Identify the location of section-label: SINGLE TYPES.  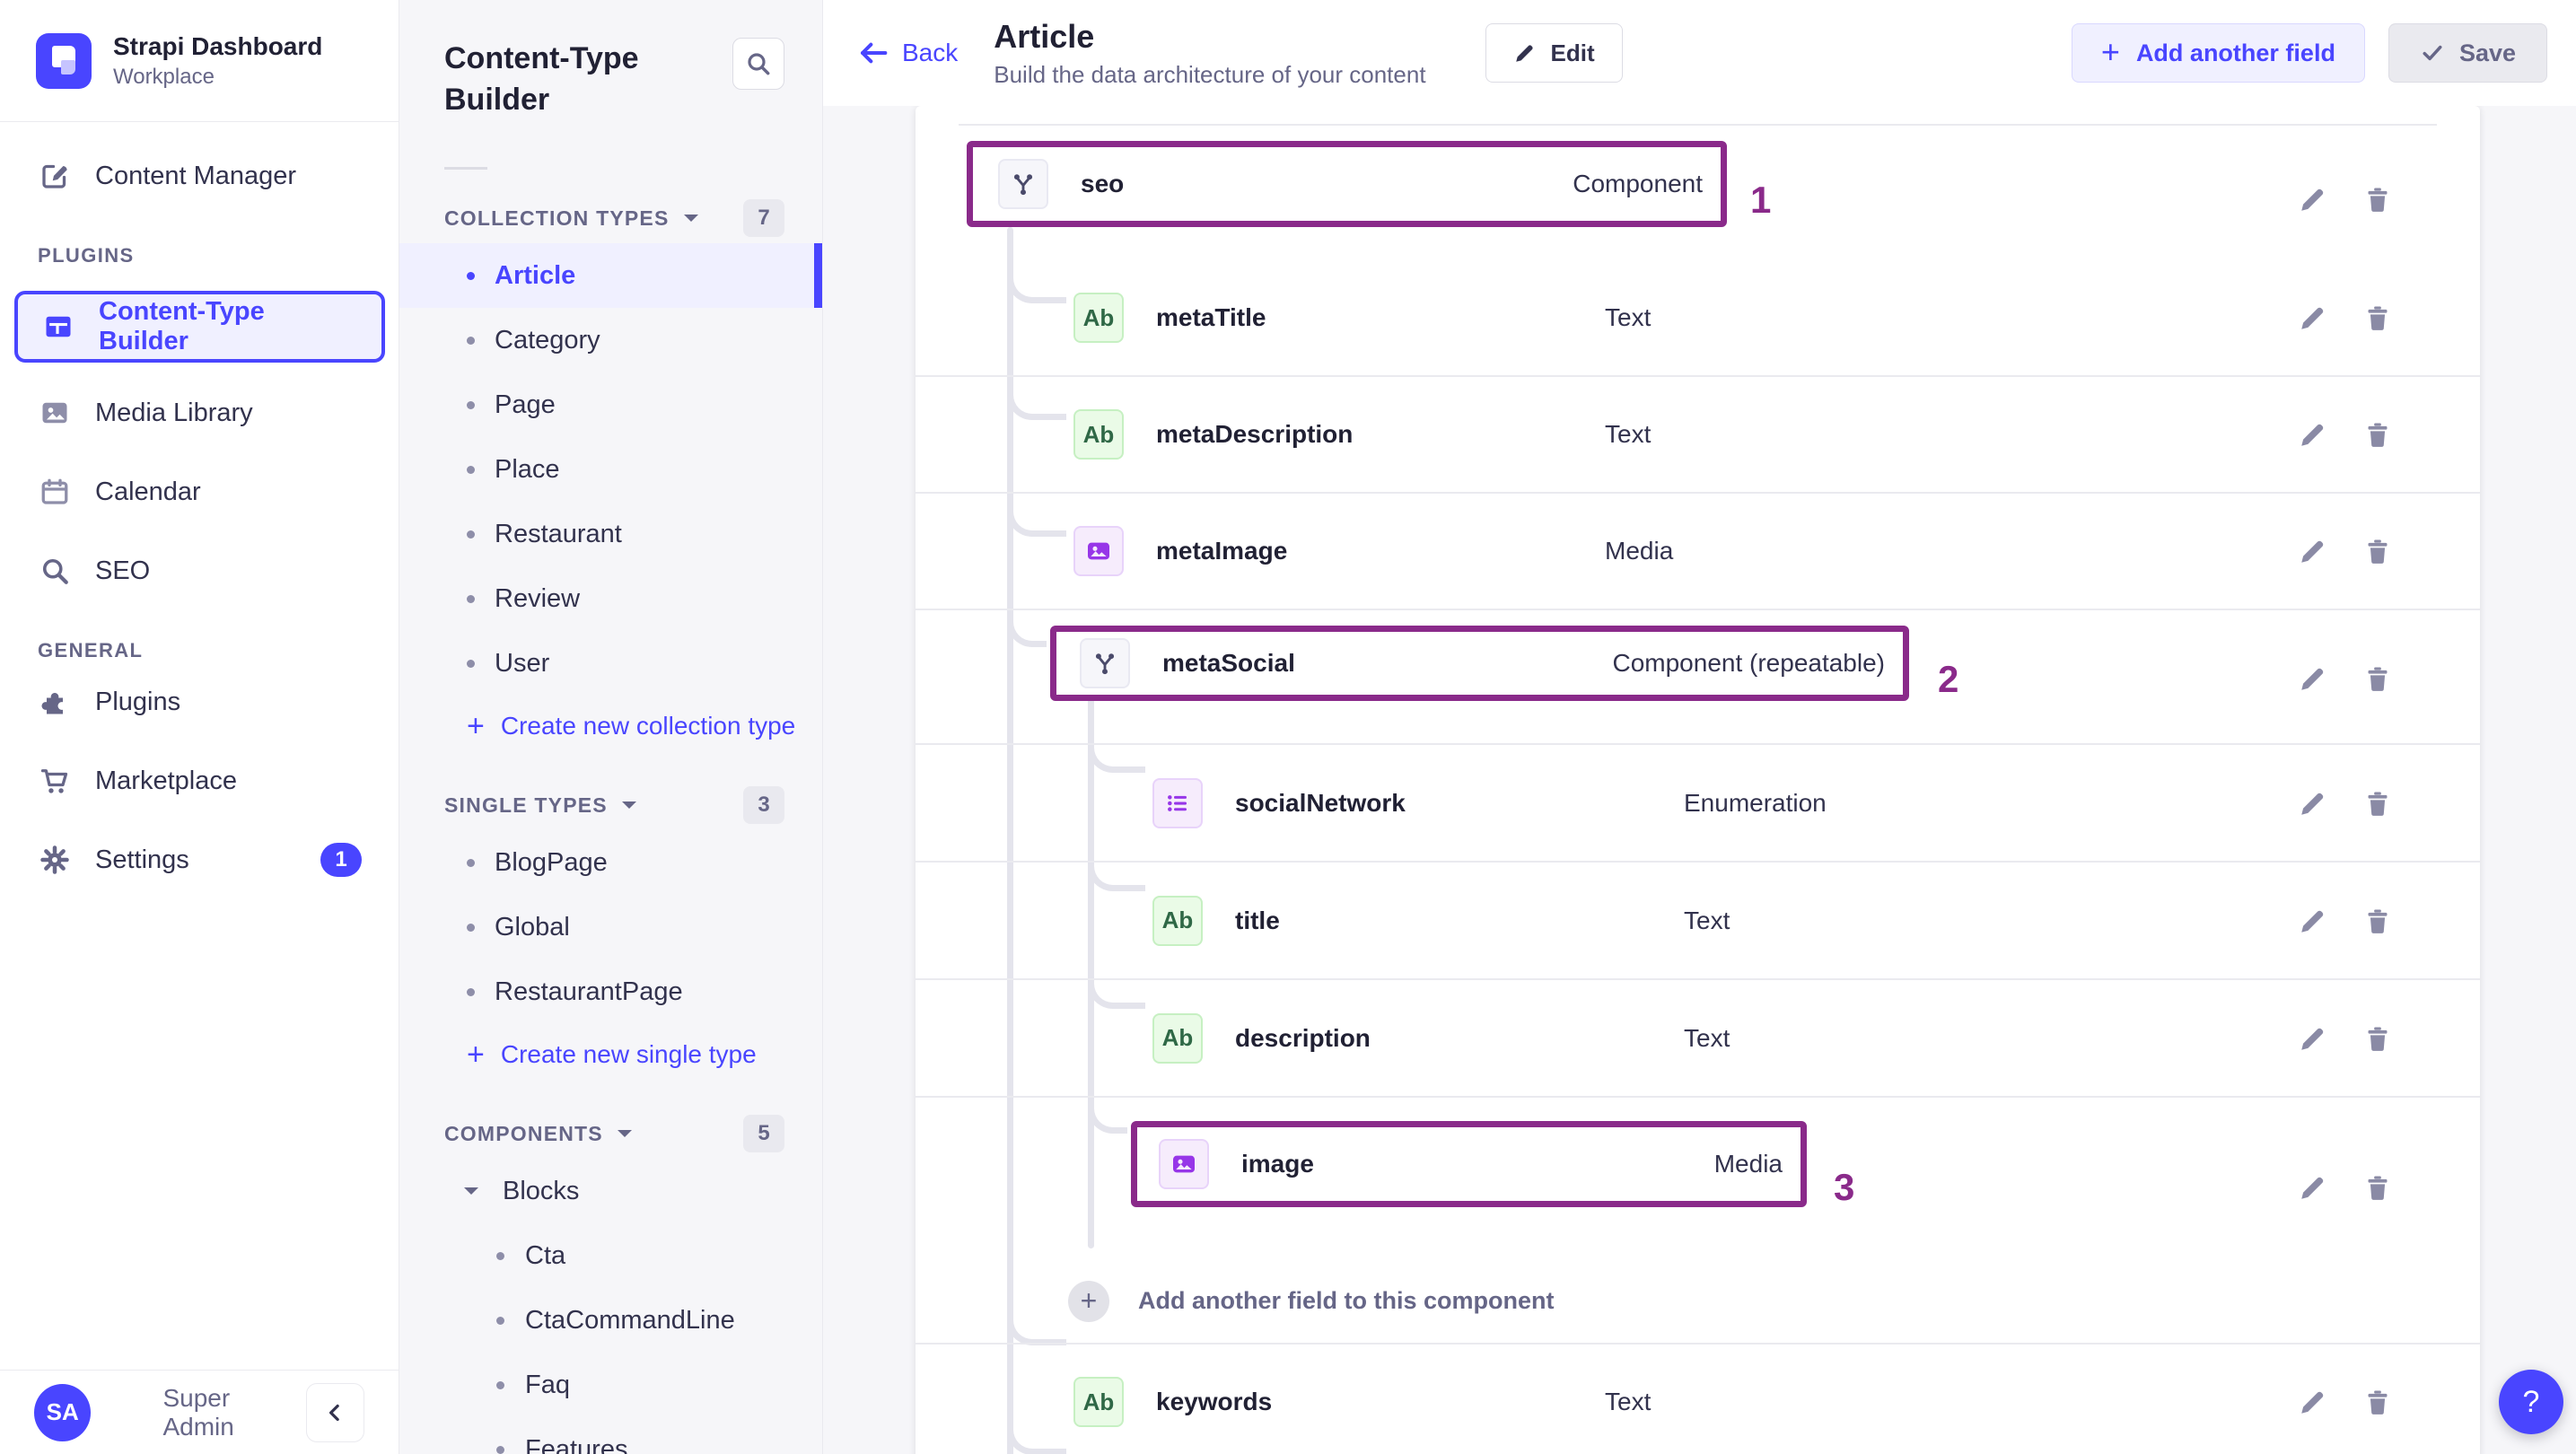
(526, 805).